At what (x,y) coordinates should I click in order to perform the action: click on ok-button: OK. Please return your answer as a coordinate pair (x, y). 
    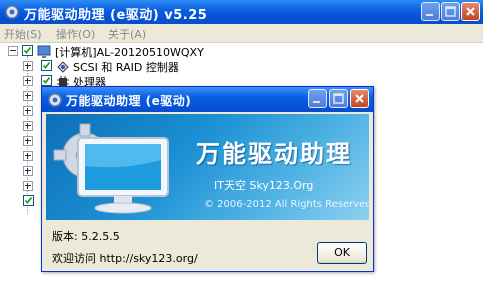
    Looking at the image, I should click on (342, 253).